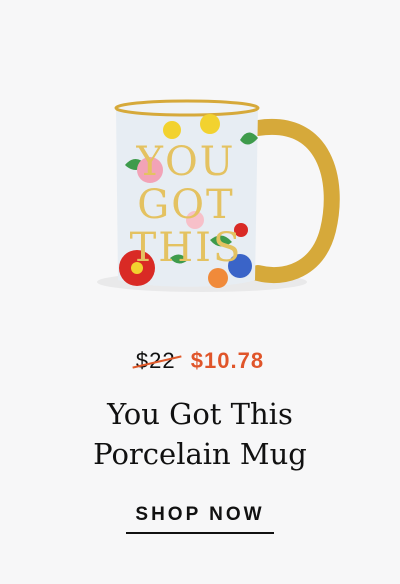 Image resolution: width=400 pixels, height=584 pixels. Describe the element at coordinates (227, 360) in the screenshot. I see `sale-price: $10.78` at that location.